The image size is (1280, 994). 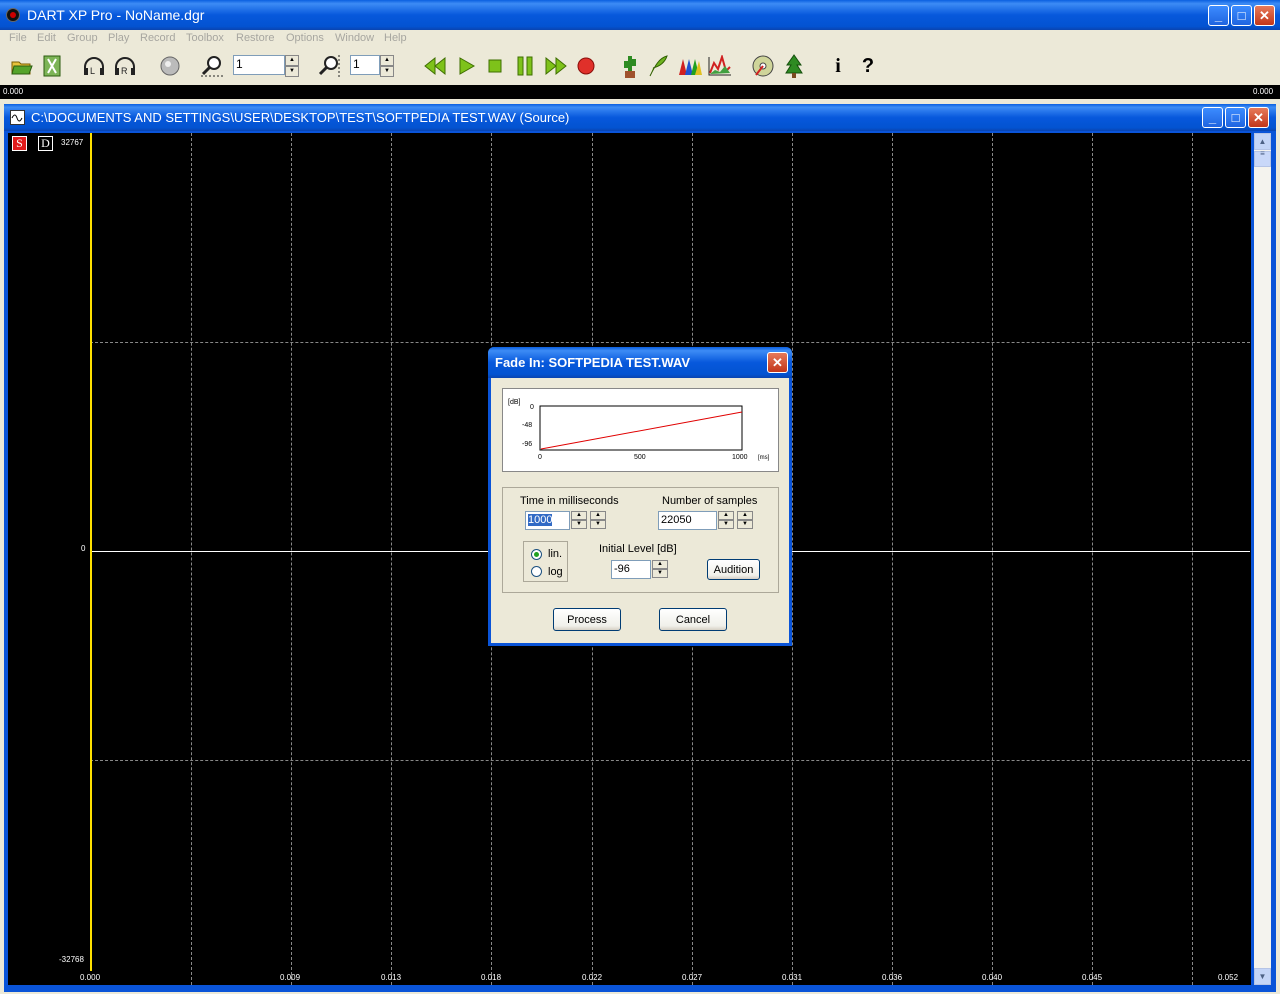 I want to click on audition-button: Audition, so click(x=733, y=569).